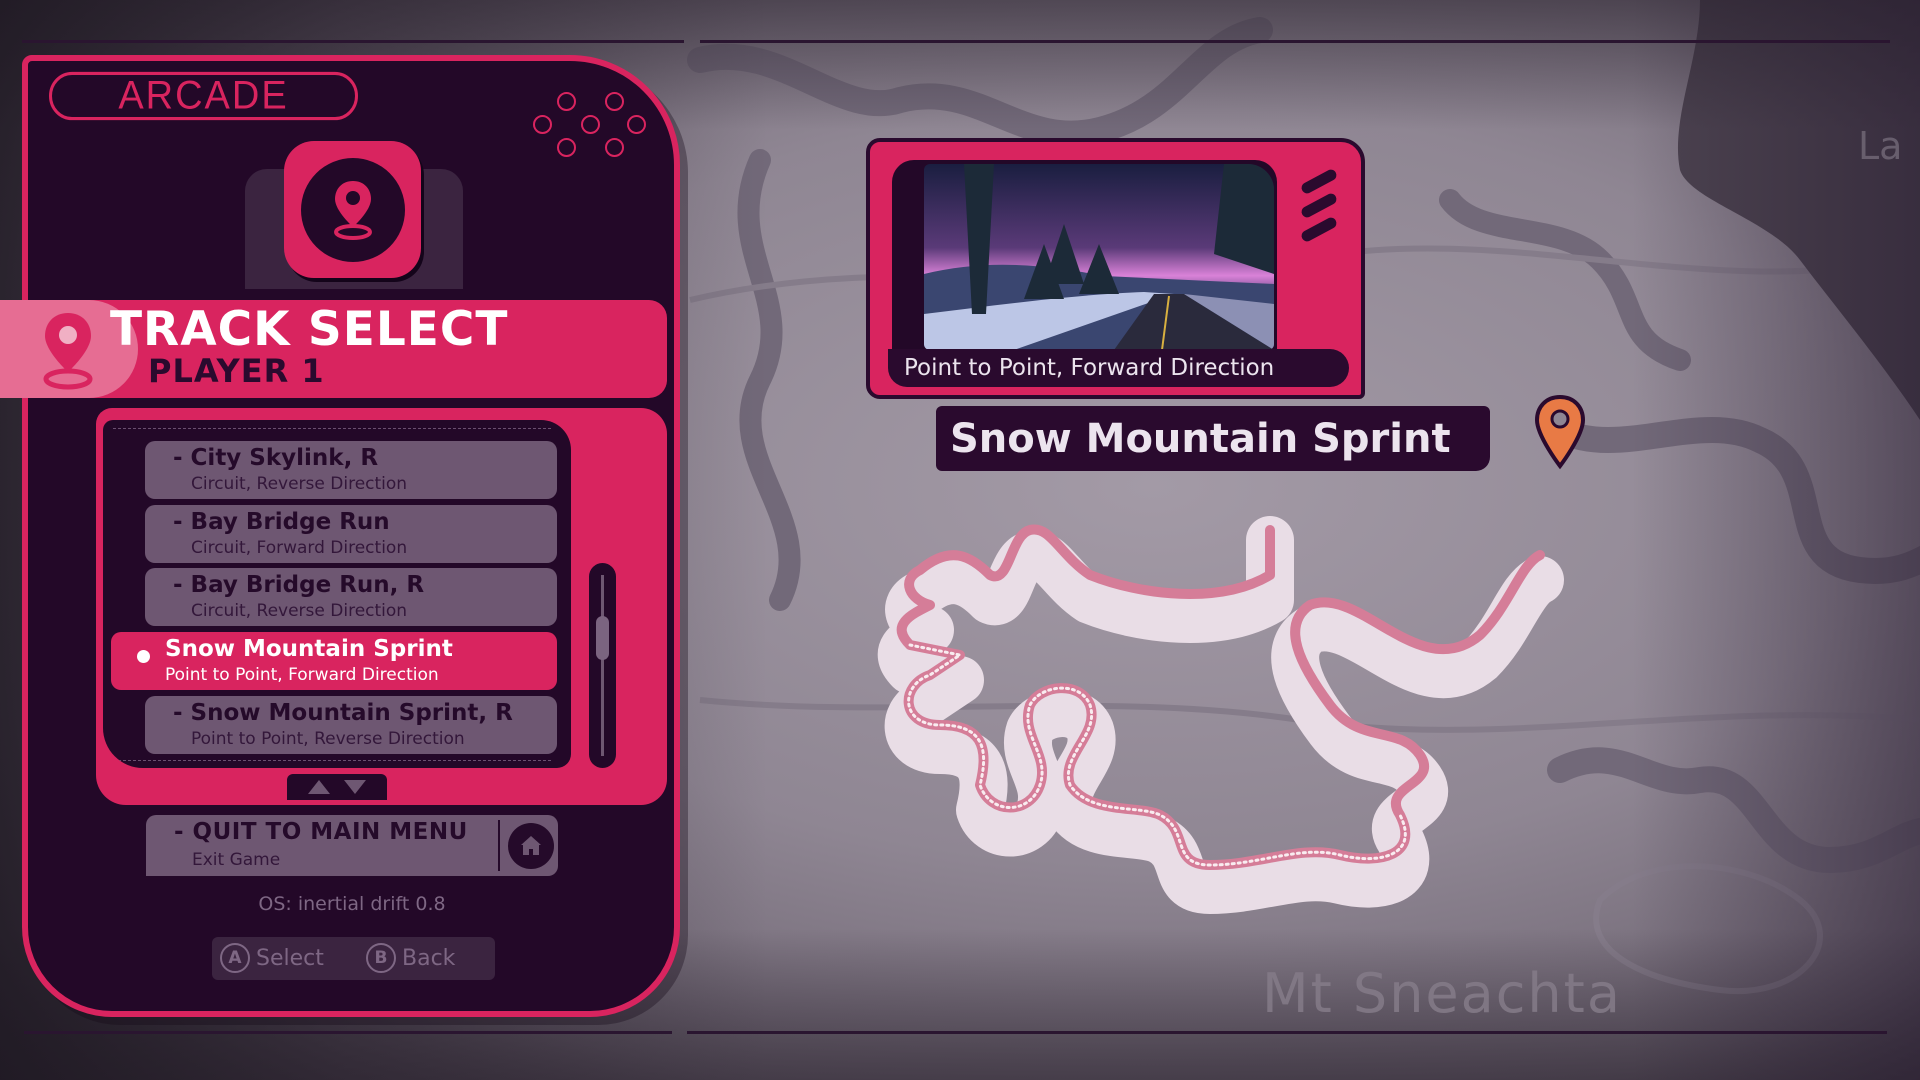  What do you see at coordinates (1708, 929) in the screenshot?
I see `map-contour` at bounding box center [1708, 929].